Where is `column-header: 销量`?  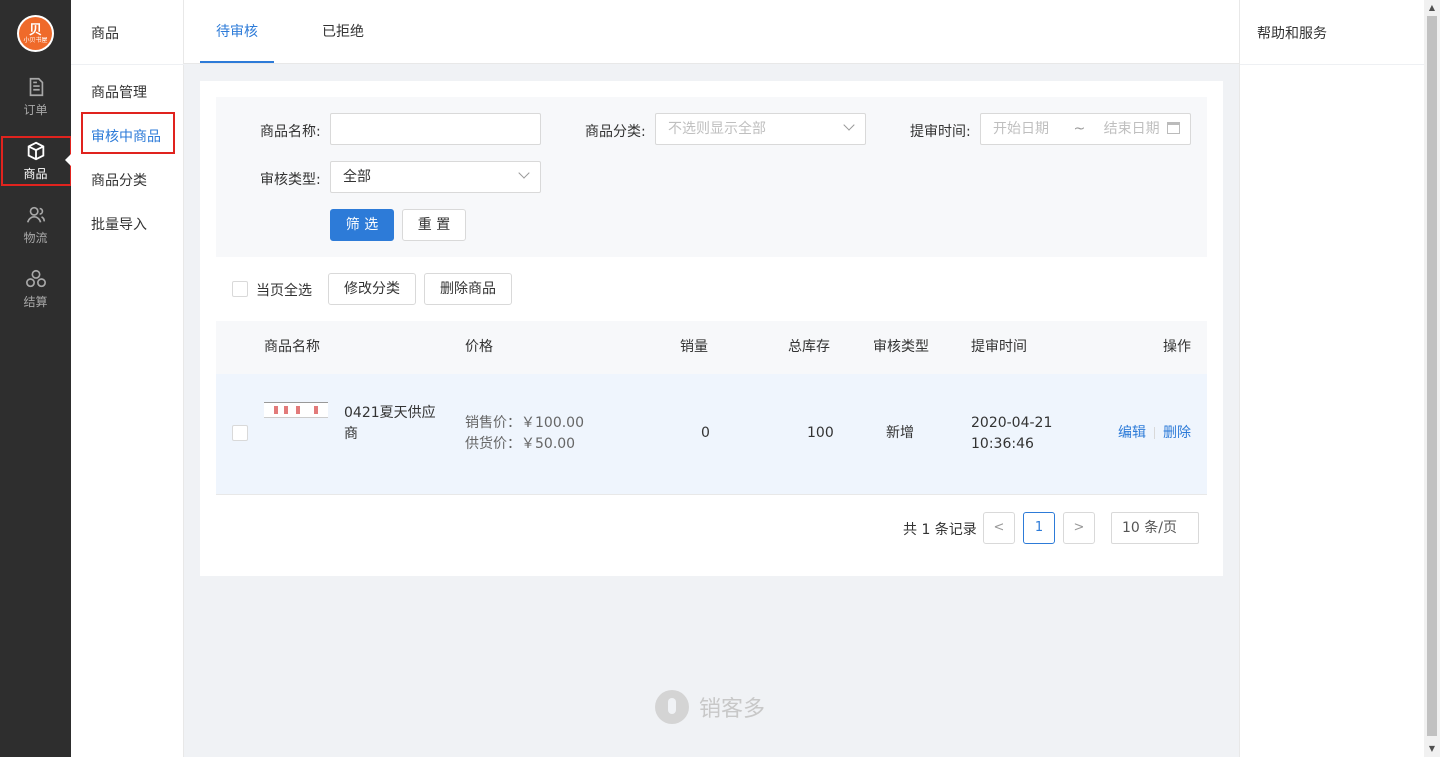
column-header: 销量 is located at coordinates (694, 347).